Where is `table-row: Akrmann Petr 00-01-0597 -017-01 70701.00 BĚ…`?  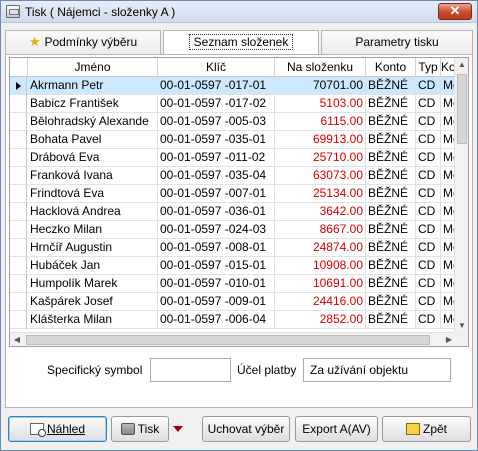
table-row: Akrmann Petr 00-01-0597 -017-01 70701.00 BĚ… is located at coordinates (233, 86).